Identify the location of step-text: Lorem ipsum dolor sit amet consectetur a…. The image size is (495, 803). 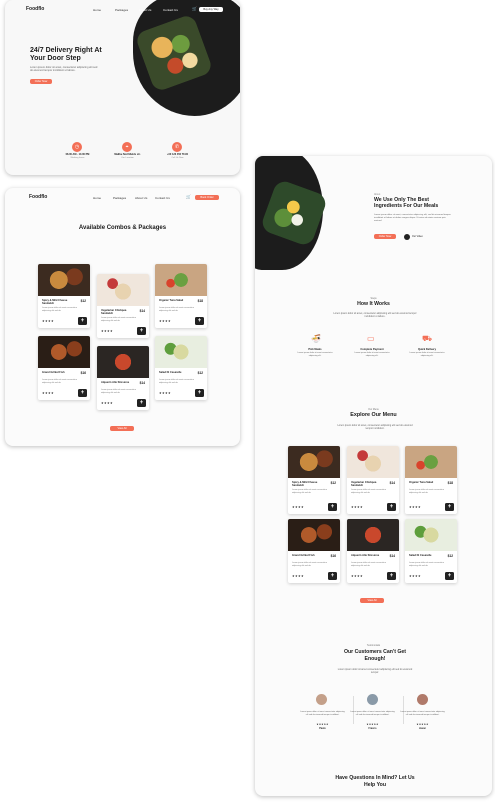
(315, 354).